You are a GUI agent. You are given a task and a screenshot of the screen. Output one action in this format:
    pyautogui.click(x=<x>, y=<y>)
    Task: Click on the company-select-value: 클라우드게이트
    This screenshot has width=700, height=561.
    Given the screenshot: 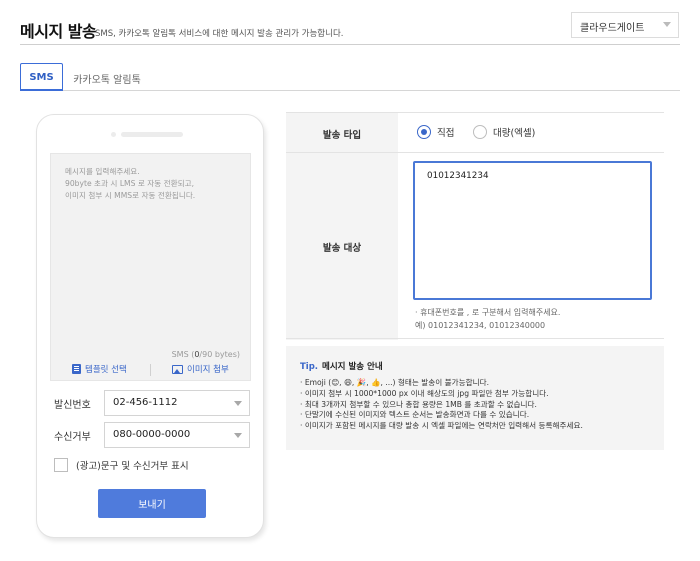 What is the action you would take?
    pyautogui.click(x=612, y=28)
    